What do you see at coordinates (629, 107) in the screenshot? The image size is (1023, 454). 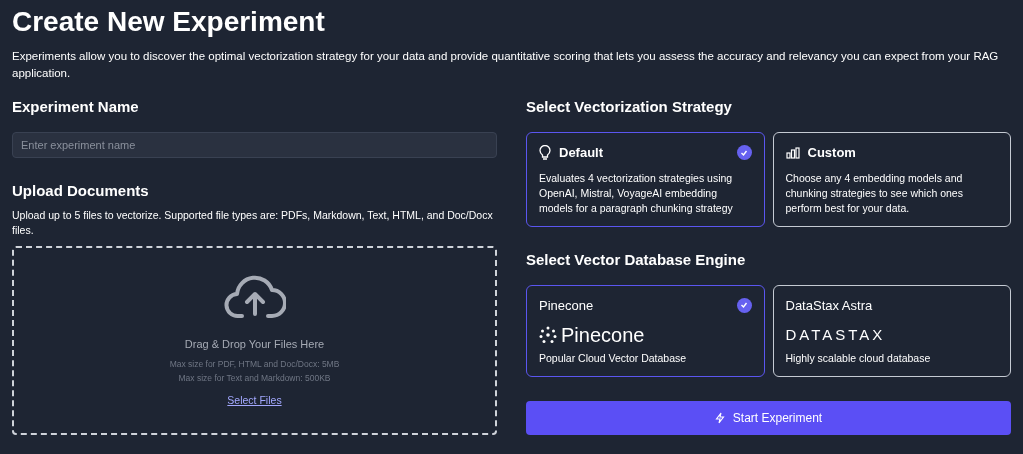 I see `section-heading: Select Vectorization Strategy` at bounding box center [629, 107].